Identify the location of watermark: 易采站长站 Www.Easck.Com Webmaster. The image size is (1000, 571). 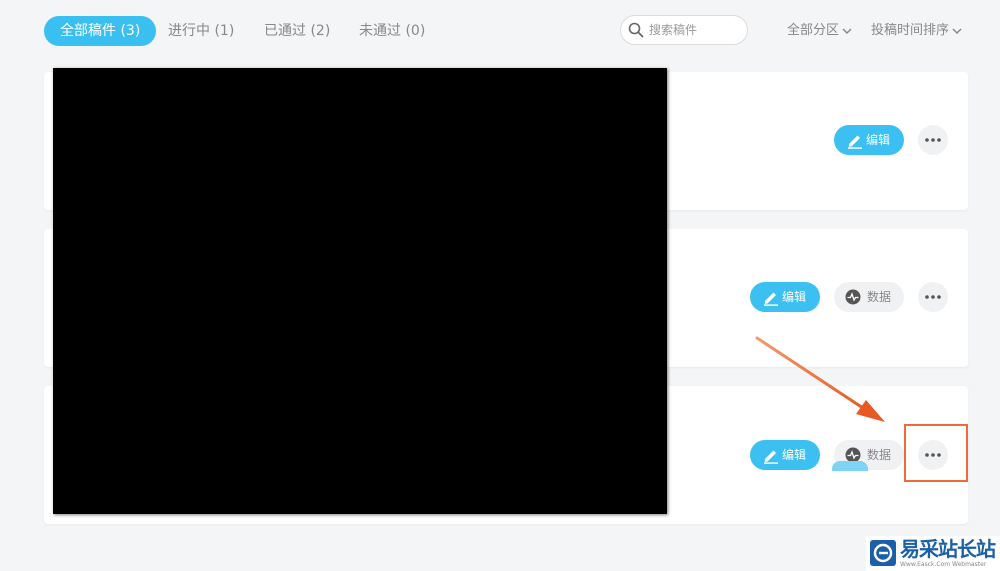
(933, 553).